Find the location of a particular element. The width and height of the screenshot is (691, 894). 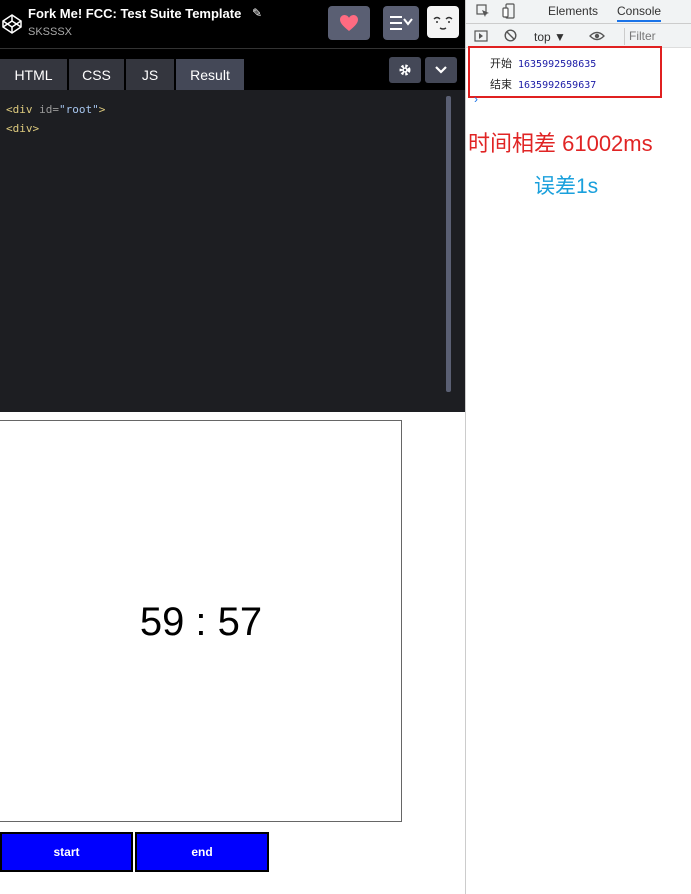

code-tag: <div is located at coordinates (23, 109).